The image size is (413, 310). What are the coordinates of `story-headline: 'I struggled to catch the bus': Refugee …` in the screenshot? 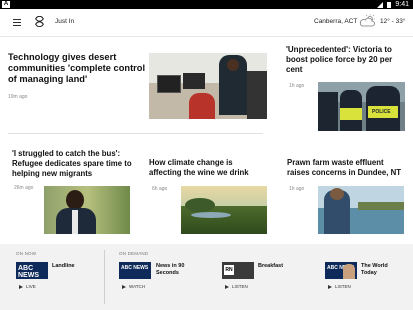 It's located at (74, 164).